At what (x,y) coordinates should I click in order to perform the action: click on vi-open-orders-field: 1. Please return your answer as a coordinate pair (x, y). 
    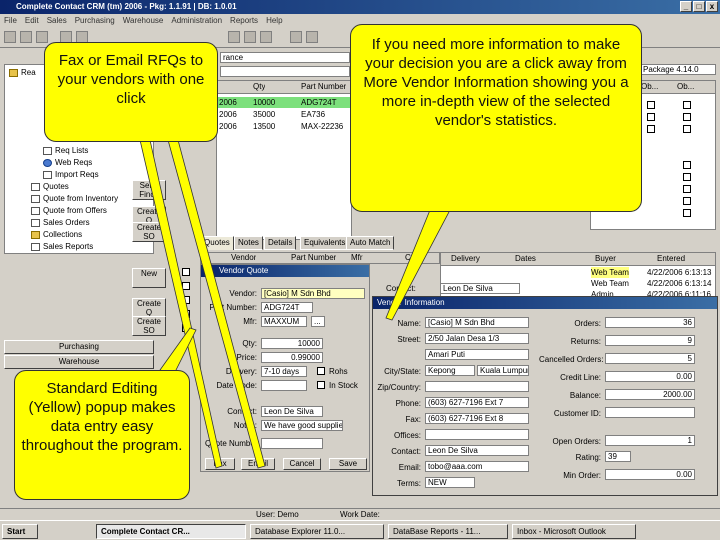
    Looking at the image, I should click on (650, 440).